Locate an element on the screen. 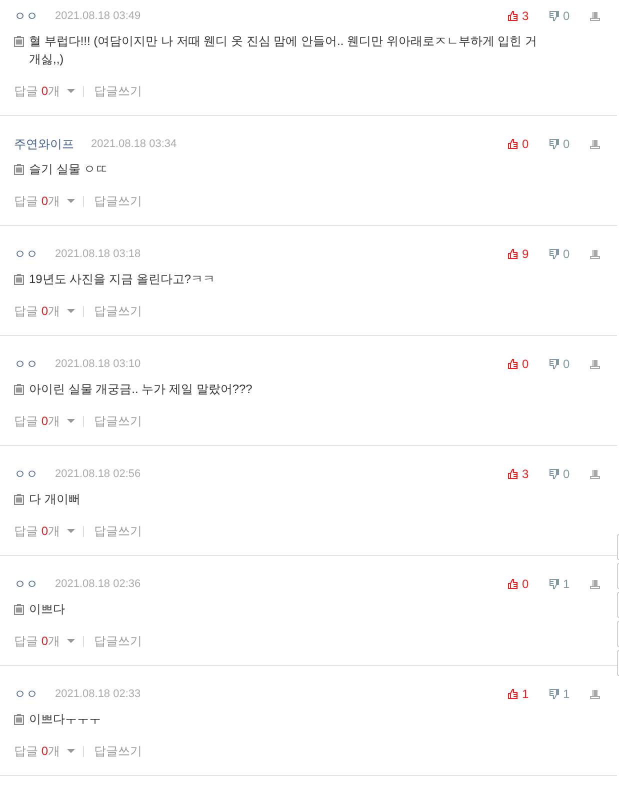  comment-text: 이쁘다 is located at coordinates (47, 609).